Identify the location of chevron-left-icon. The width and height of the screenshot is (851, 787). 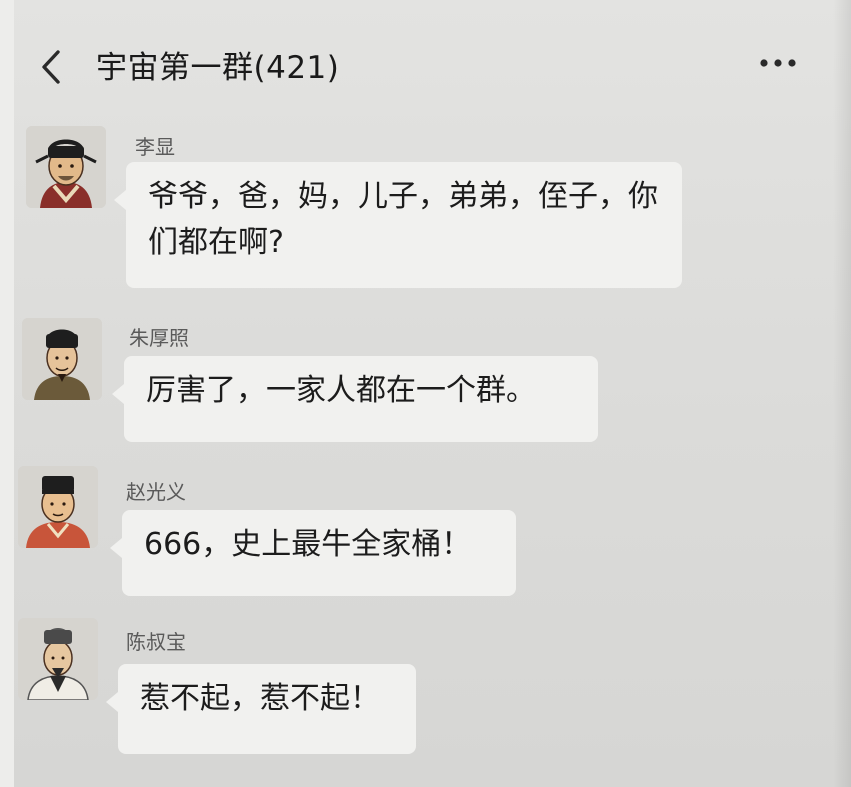
(51, 67).